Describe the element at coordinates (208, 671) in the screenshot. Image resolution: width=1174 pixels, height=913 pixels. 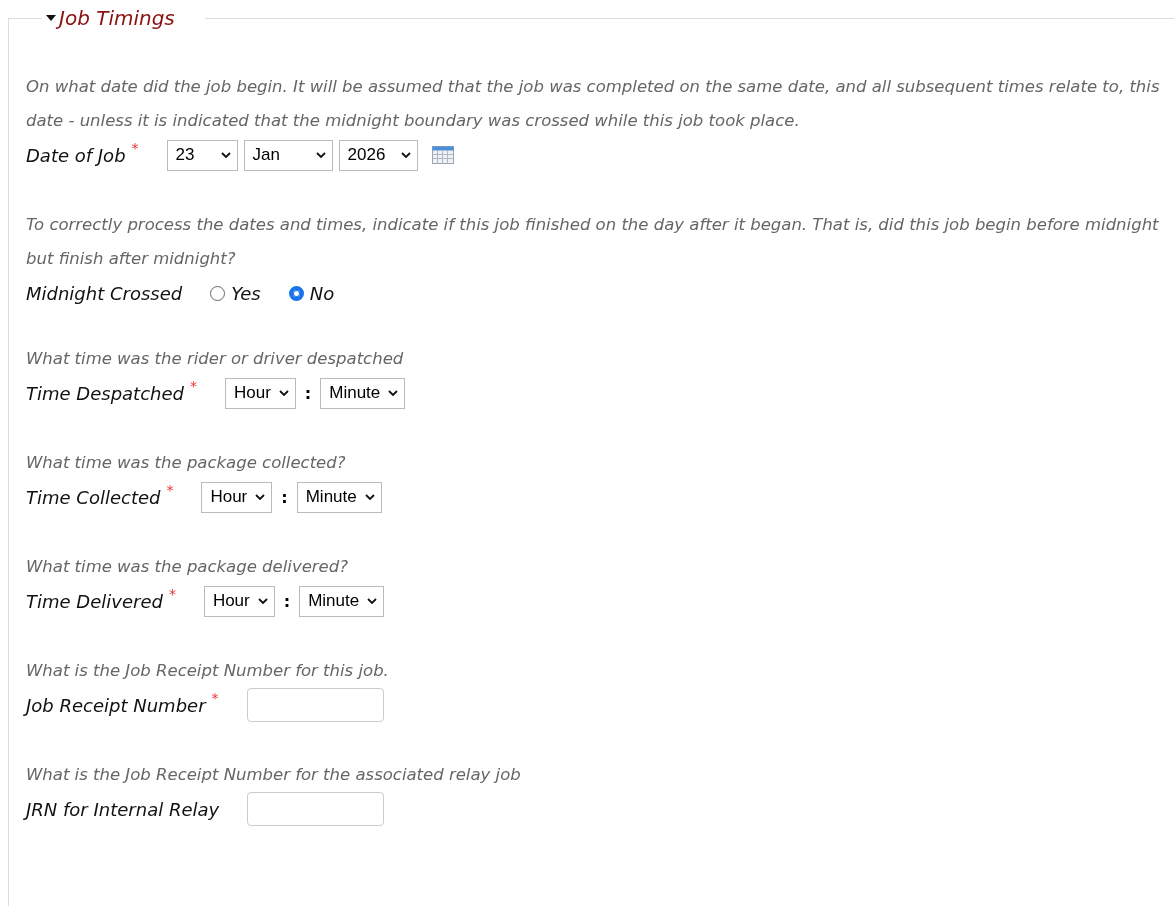
I see `field-hint: What is the Job Receipt Number for this job.` at that location.